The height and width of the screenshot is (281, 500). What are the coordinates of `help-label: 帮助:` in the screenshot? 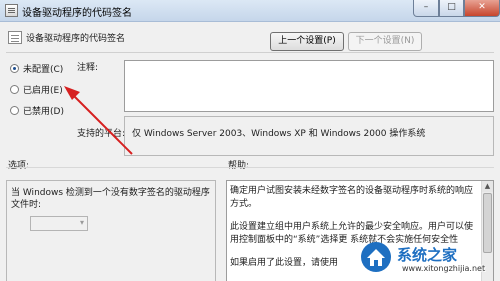 It's located at (239, 166).